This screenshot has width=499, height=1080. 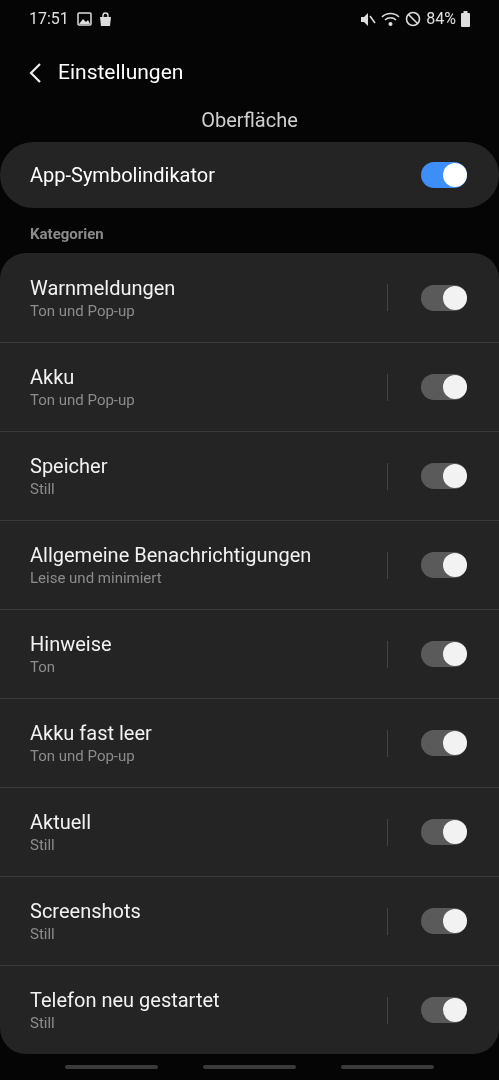 I want to click on category-title: Allgemeine Benachrichtigungen, so click(x=171, y=555).